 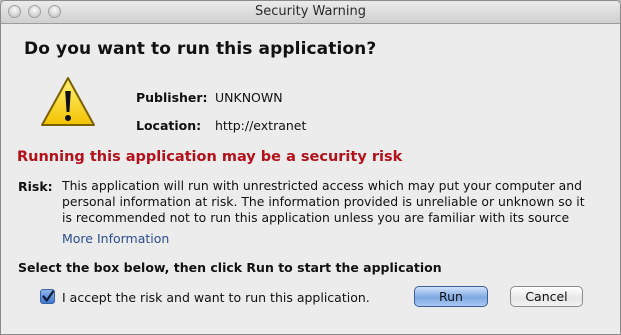 I want to click on window-title: Security Warning, so click(x=310, y=11).